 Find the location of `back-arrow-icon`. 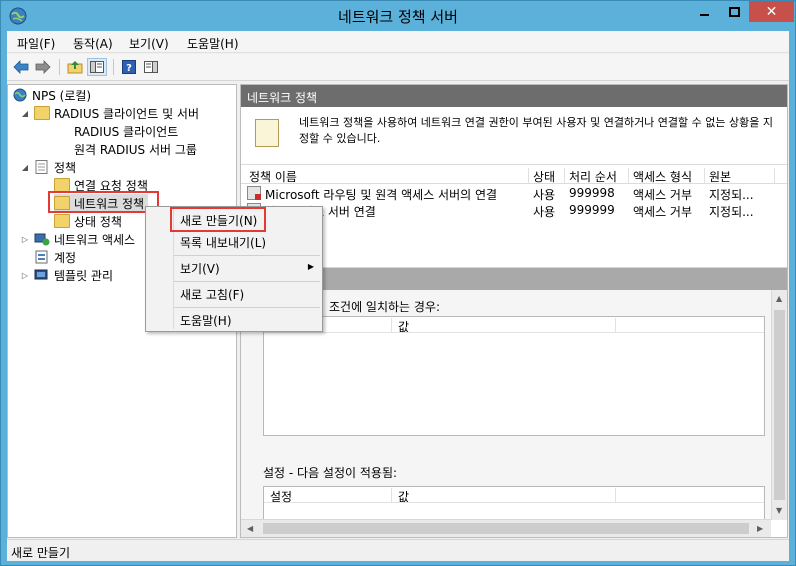

back-arrow-icon is located at coordinates (21, 67).